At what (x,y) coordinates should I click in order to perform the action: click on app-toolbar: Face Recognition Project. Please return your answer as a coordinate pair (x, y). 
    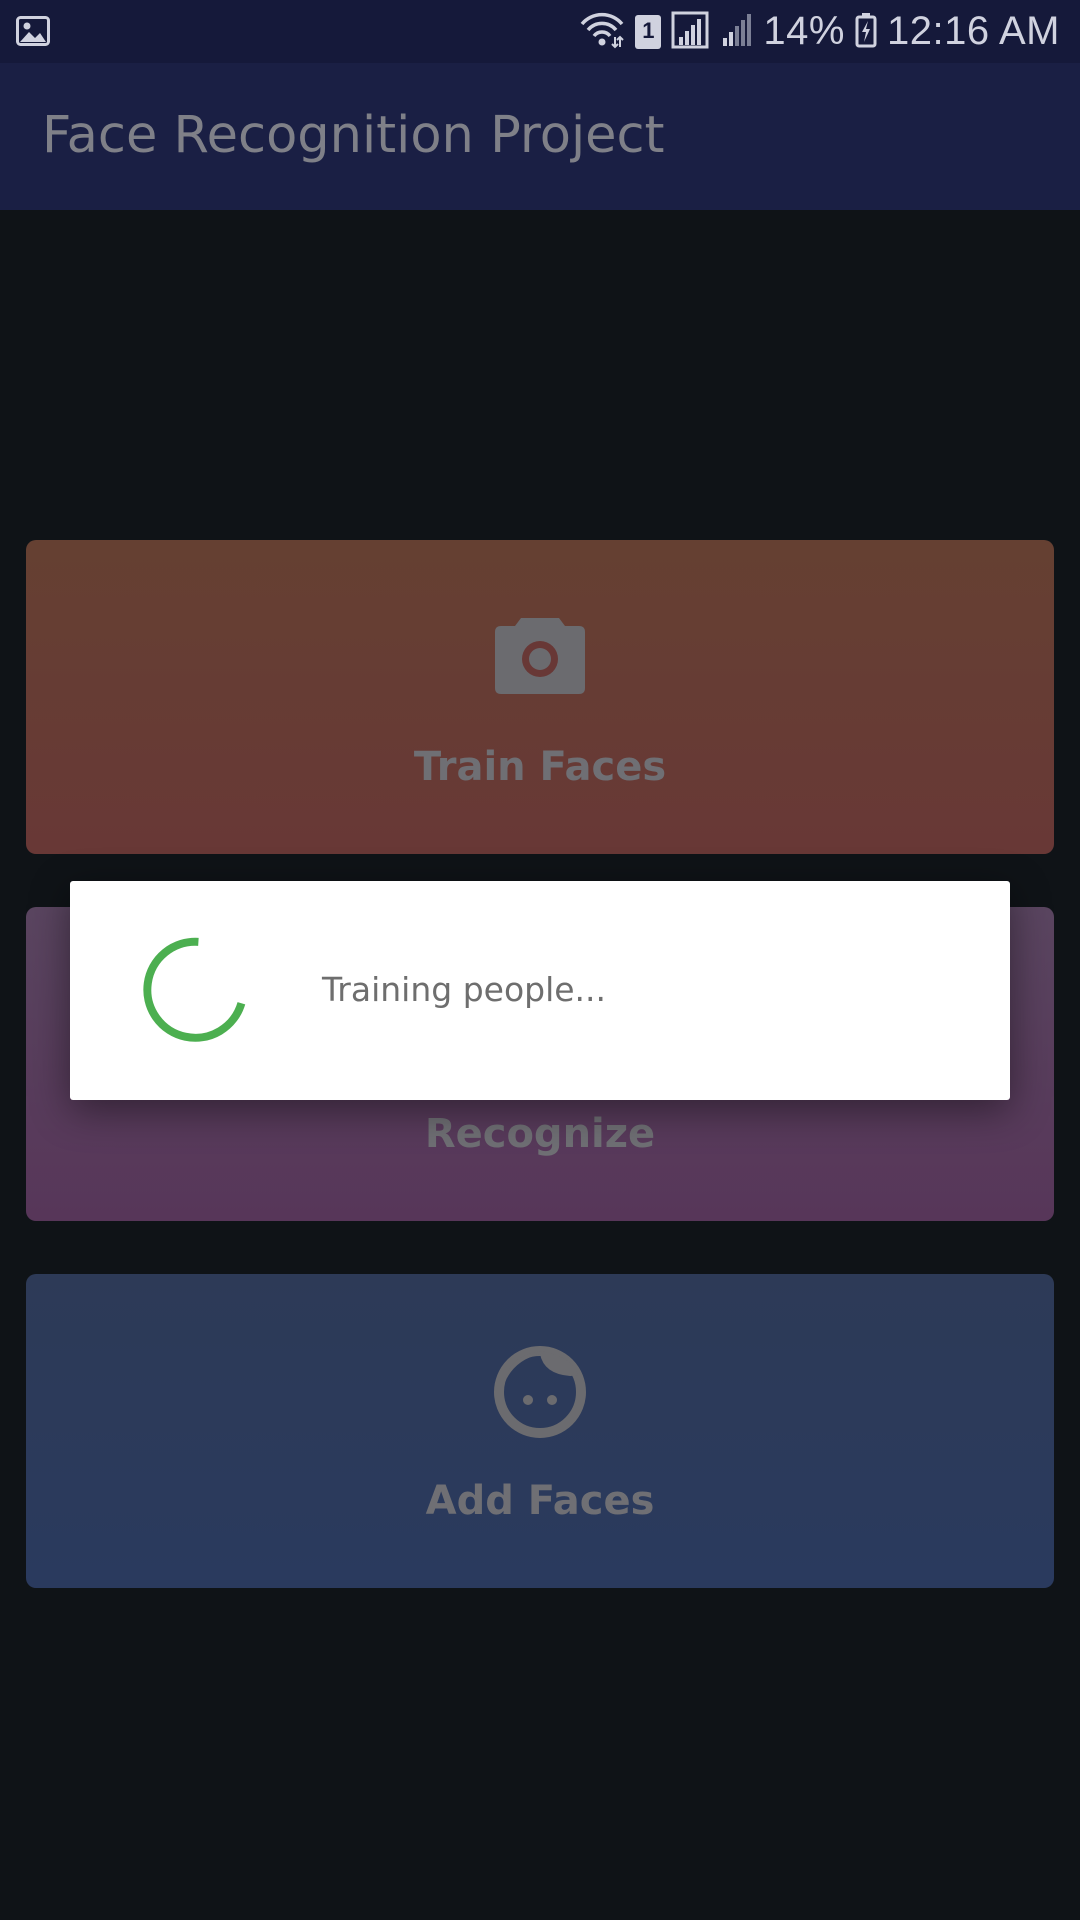
    Looking at the image, I should click on (540, 136).